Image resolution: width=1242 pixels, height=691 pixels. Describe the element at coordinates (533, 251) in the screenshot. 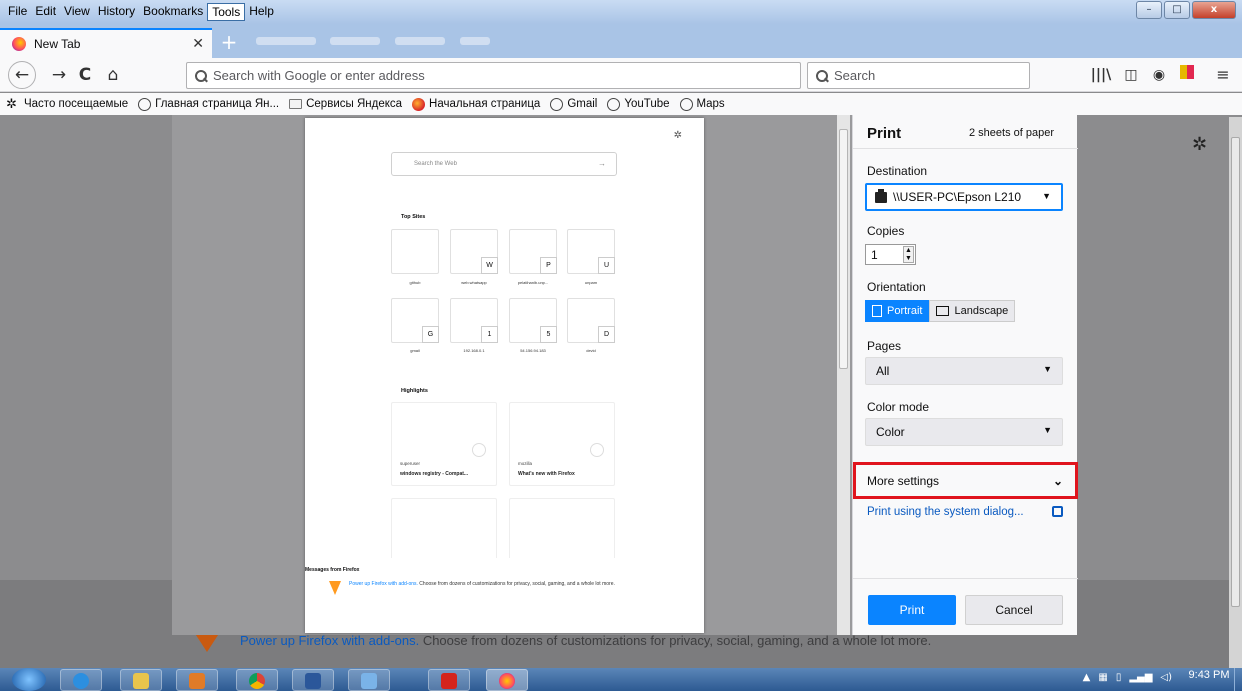

I see `top-site-tile: P` at that location.